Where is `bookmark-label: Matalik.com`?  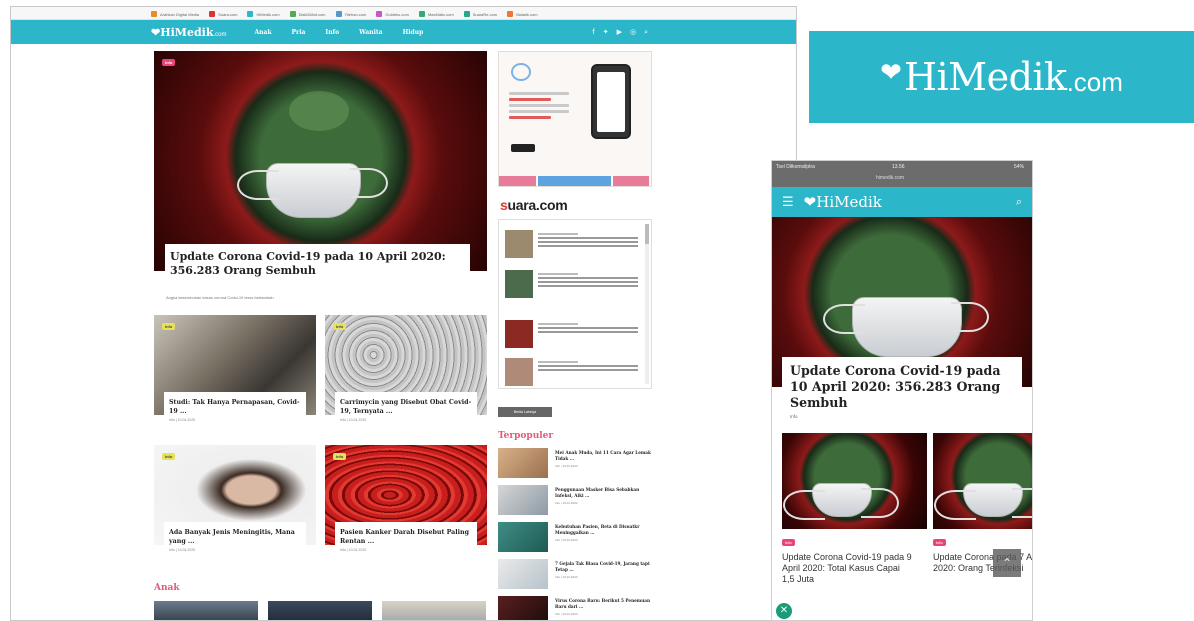
bookmark-label: Matalik.com is located at coordinates (527, 14).